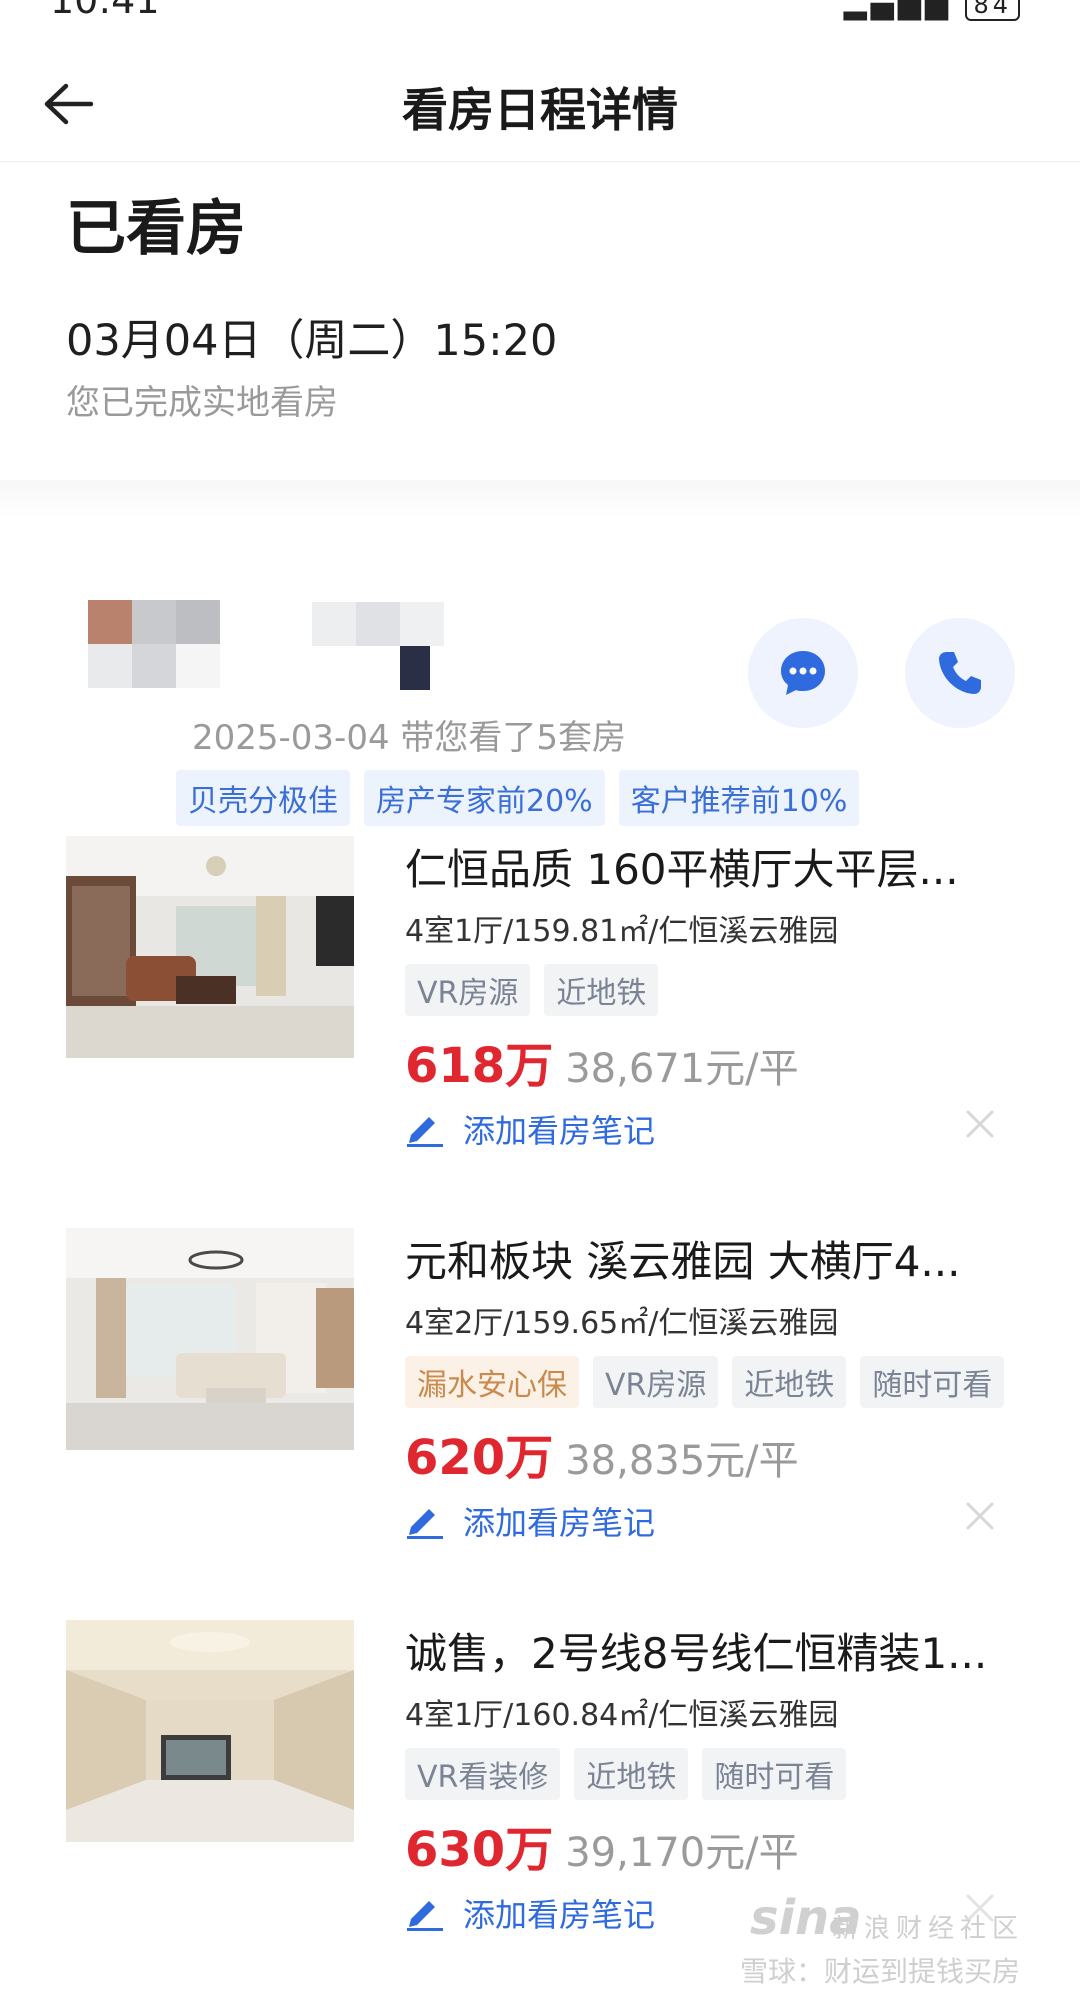 The height and width of the screenshot is (2005, 1080). Describe the element at coordinates (890, 1945) in the screenshot. I see `watermark: sina 新浪财经社区 雪球：财运到提钱买房` at that location.